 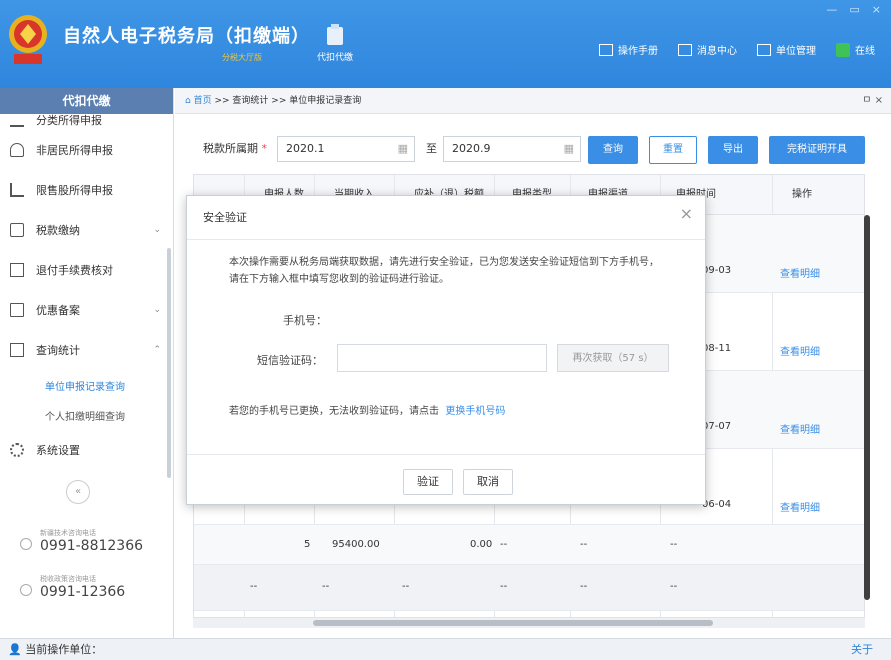 I want to click on withhold-toolbar-label: 代扣代缴, so click(x=334, y=58).